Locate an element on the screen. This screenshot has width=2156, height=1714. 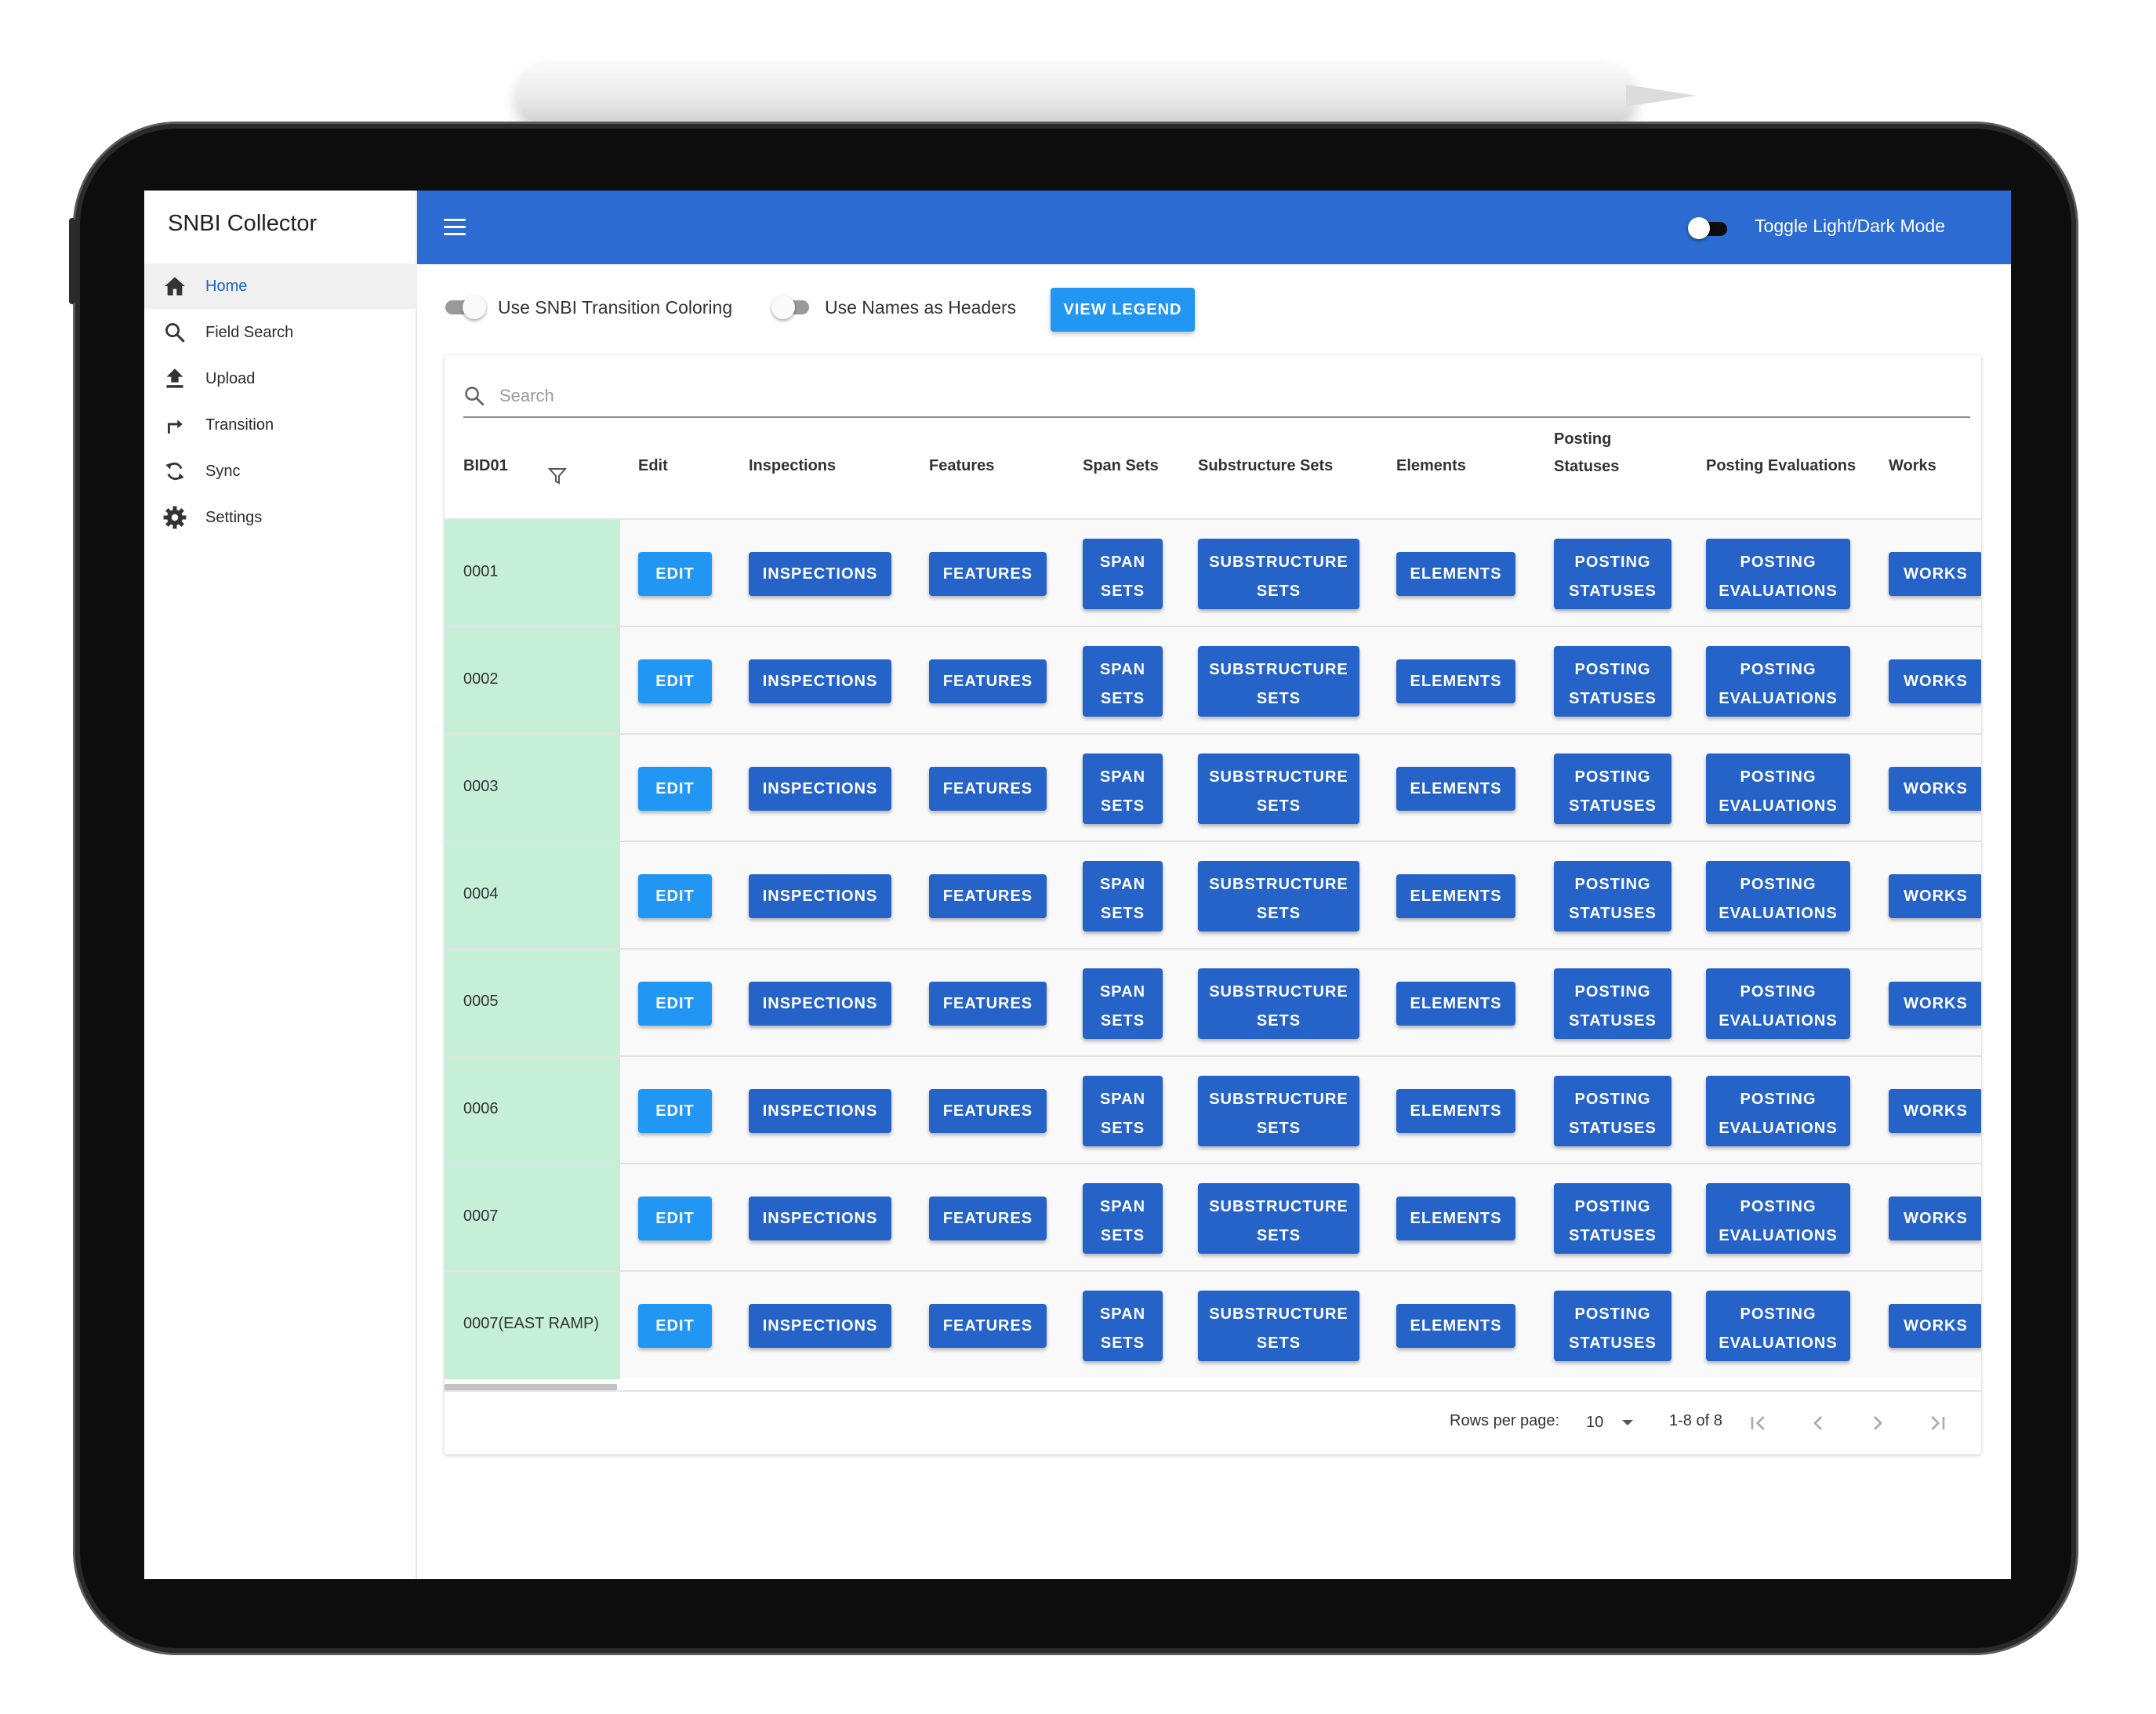
previous-page-icon is located at coordinates (1819, 1423).